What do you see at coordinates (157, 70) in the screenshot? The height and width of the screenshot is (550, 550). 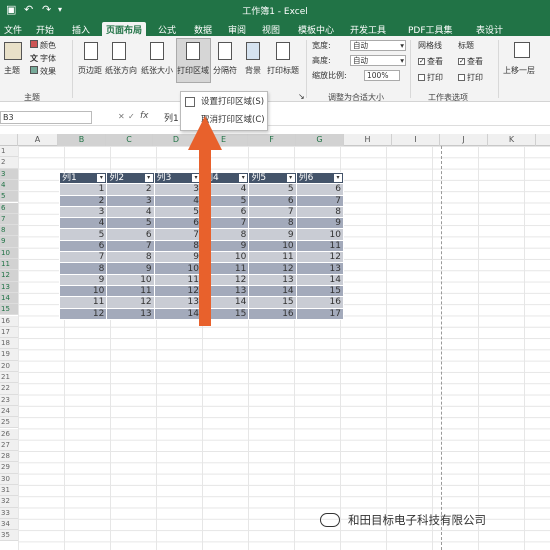 I see `paper-size-button: 纸张大小` at bounding box center [157, 70].